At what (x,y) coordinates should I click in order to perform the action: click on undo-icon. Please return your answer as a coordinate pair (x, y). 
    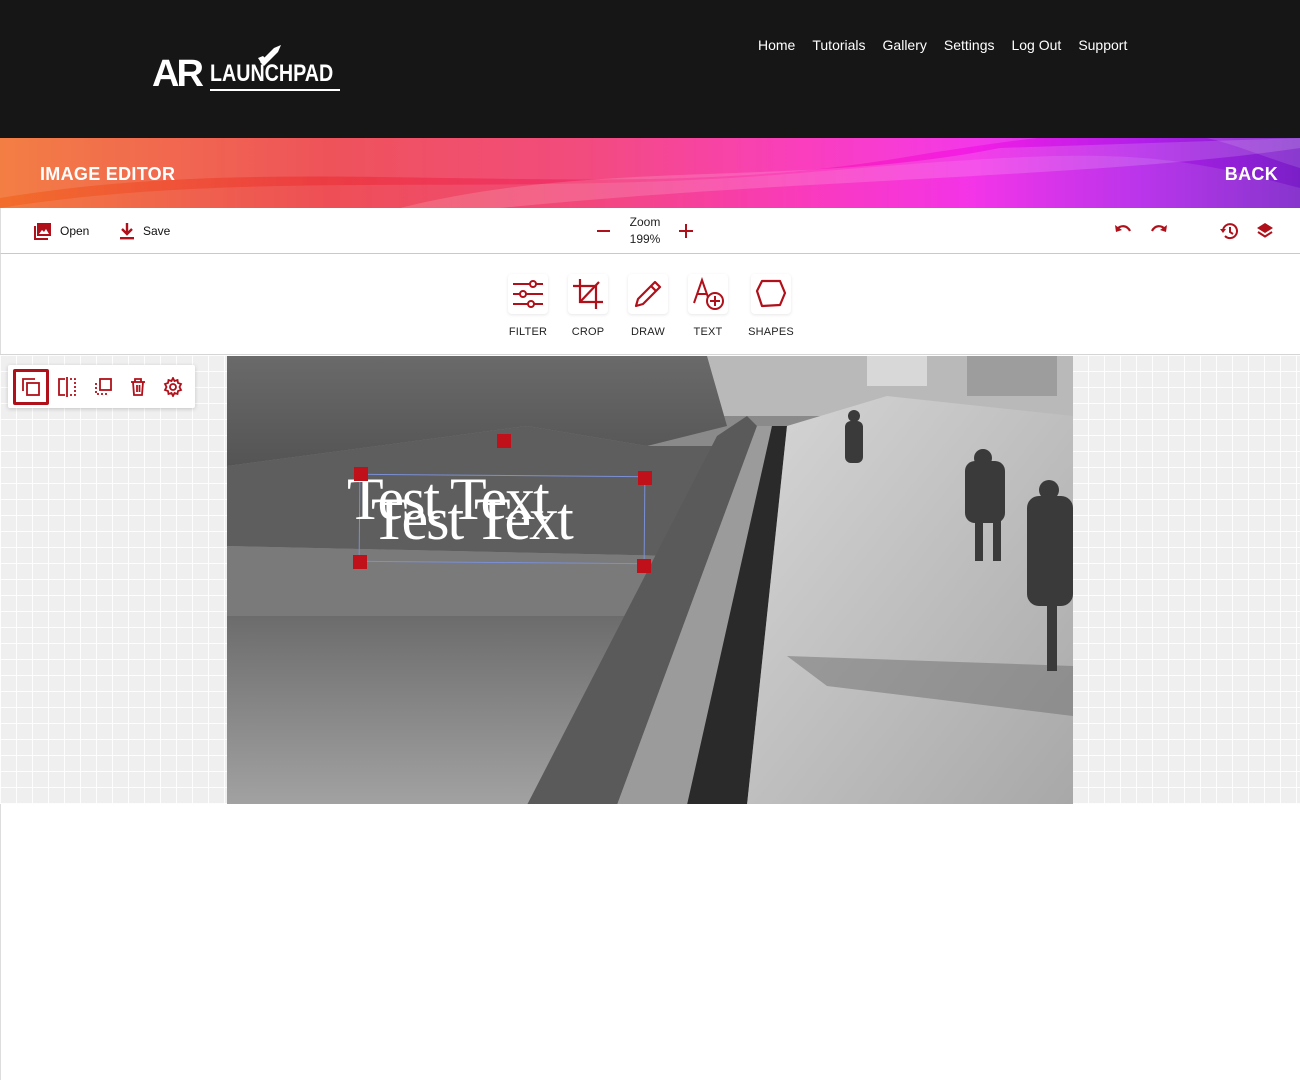
    Looking at the image, I should click on (1123, 231).